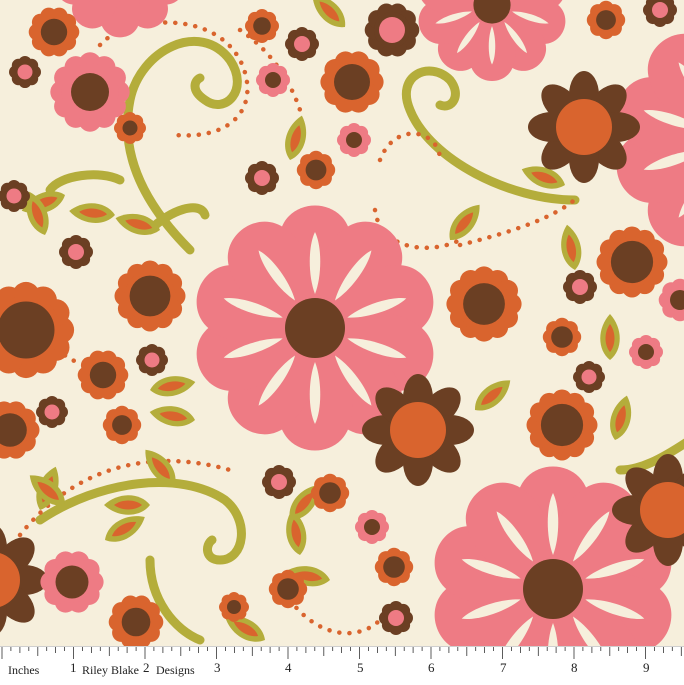 The height and width of the screenshot is (685, 684). I want to click on ruler-number-9: 9, so click(646, 668).